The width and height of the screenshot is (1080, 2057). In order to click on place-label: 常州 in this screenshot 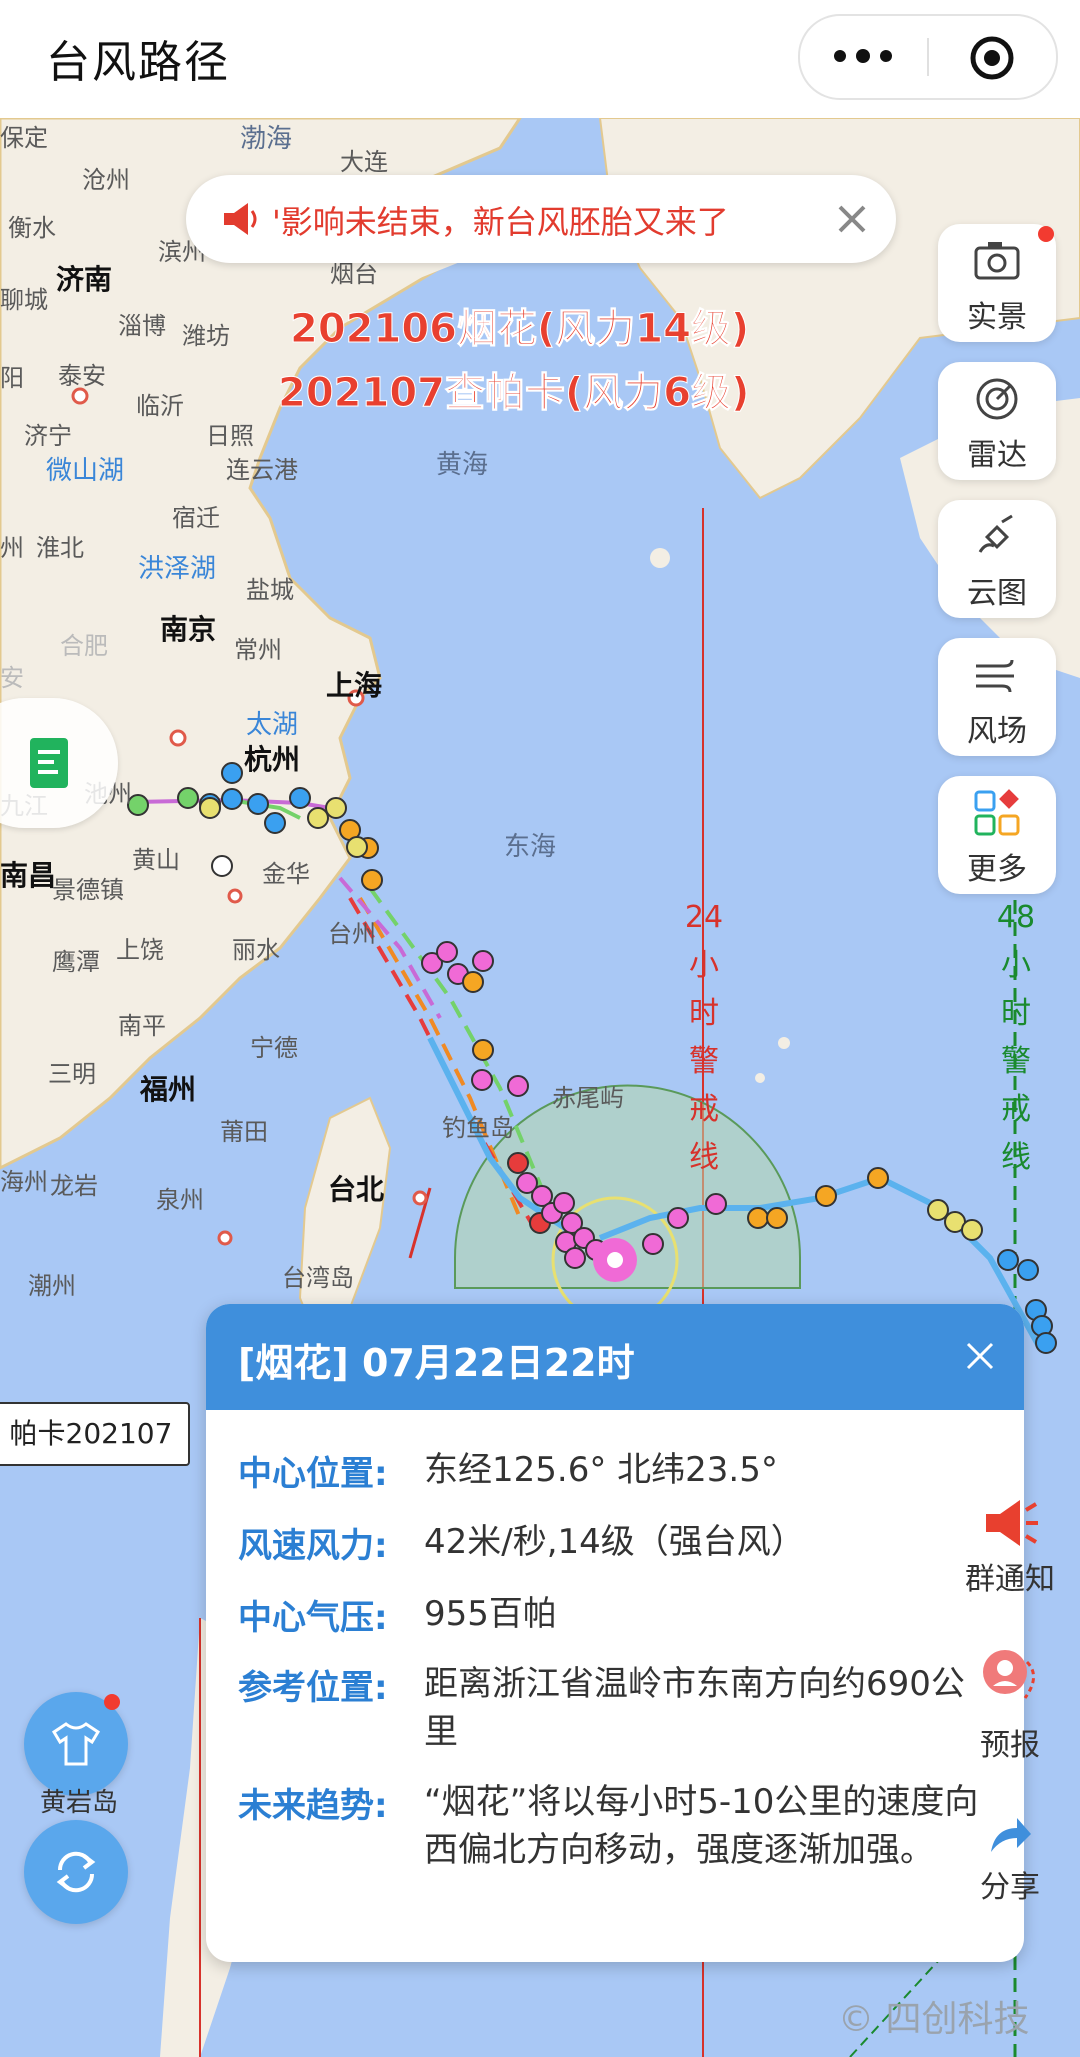, I will do `click(258, 650)`.